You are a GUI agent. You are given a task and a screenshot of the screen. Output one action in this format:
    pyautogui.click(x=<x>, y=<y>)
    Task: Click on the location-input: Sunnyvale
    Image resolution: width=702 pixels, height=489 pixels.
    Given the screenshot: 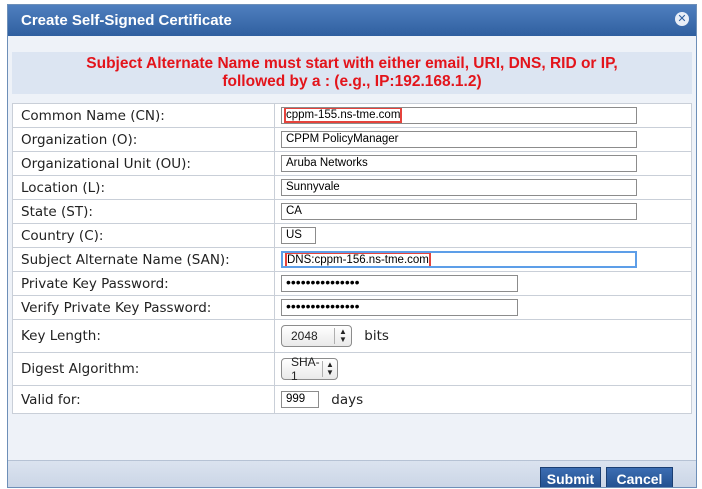 What is the action you would take?
    pyautogui.click(x=459, y=187)
    